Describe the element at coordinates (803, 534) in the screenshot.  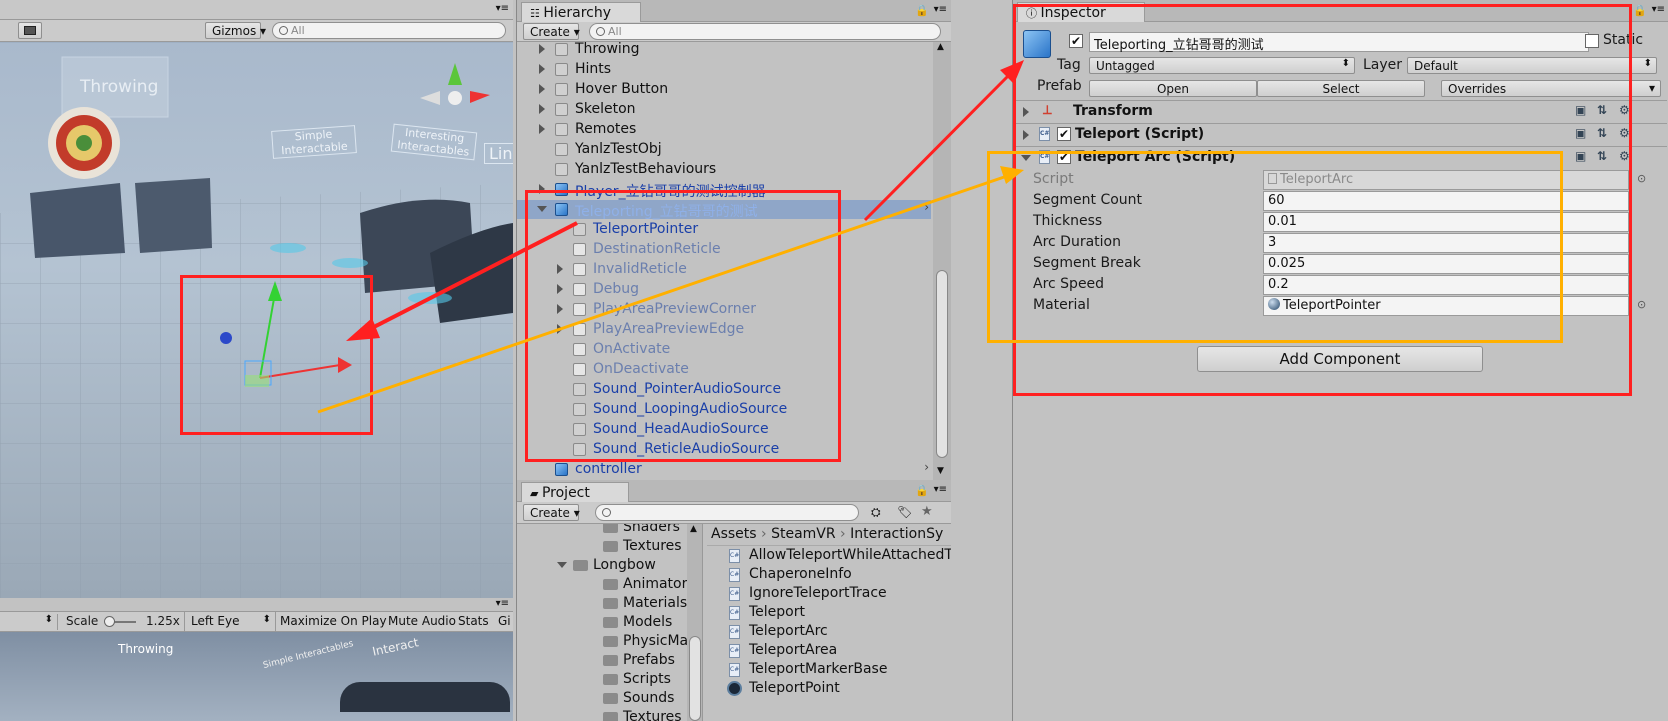
I see `breadcrumb-steamvr: SteamVR` at that location.